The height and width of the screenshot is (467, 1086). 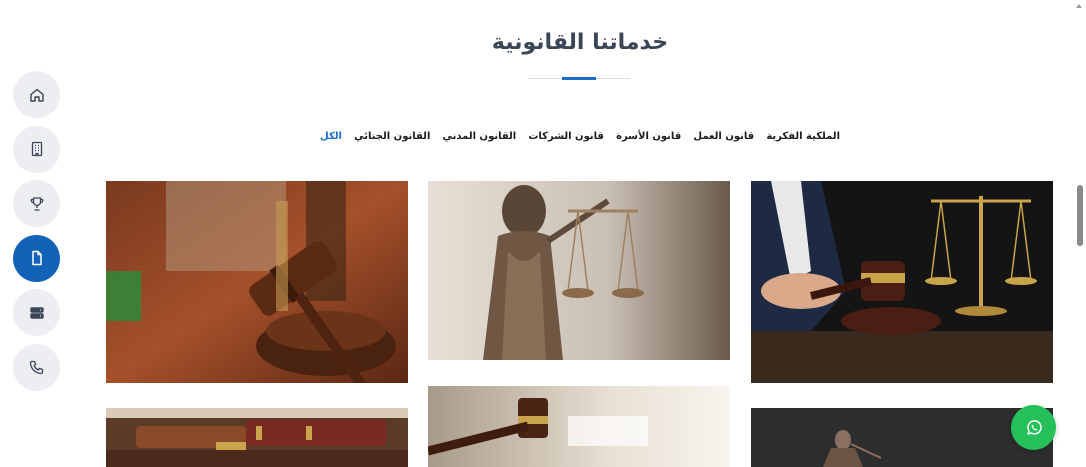 I want to click on building-icon, so click(x=36, y=149).